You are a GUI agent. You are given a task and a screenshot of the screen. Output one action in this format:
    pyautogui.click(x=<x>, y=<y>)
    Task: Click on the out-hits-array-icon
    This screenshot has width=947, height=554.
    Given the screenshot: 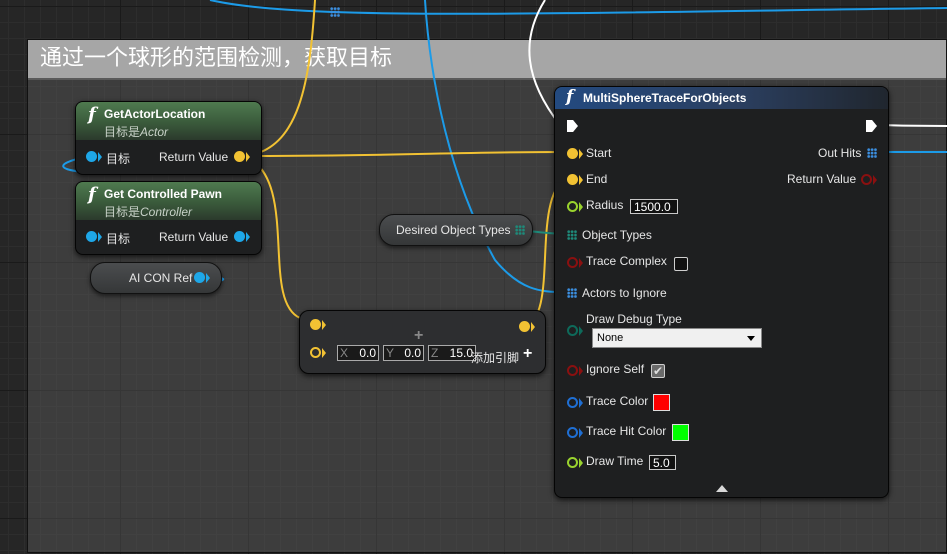 What is the action you would take?
    pyautogui.click(x=872, y=153)
    